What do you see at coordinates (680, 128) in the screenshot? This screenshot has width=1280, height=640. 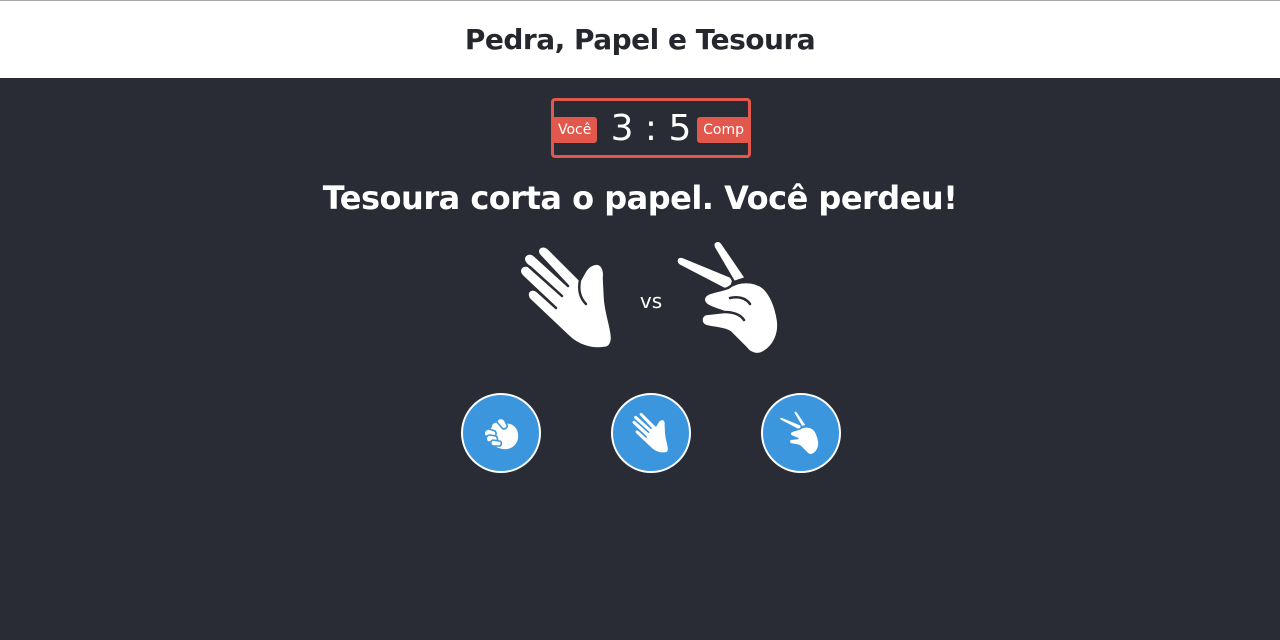 I see `computer-score: 5` at bounding box center [680, 128].